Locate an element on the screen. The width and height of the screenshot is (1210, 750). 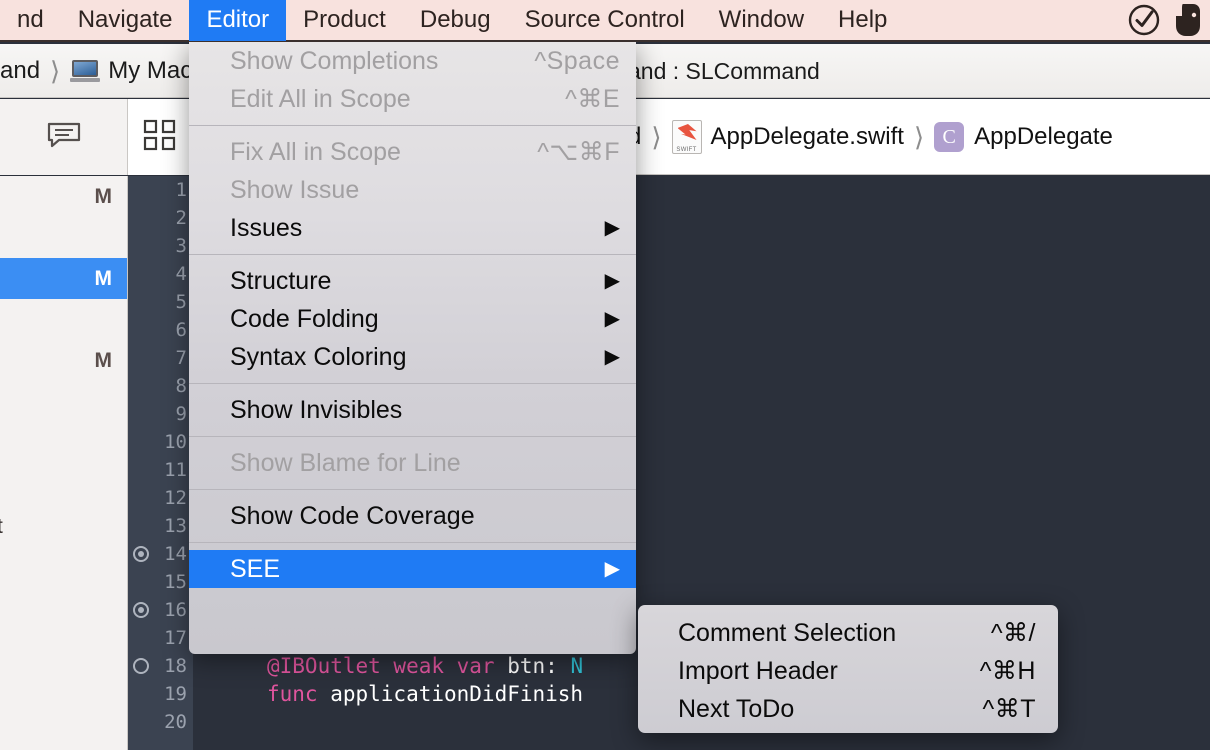
gutter-line: 6 is located at coordinates (160, 330).